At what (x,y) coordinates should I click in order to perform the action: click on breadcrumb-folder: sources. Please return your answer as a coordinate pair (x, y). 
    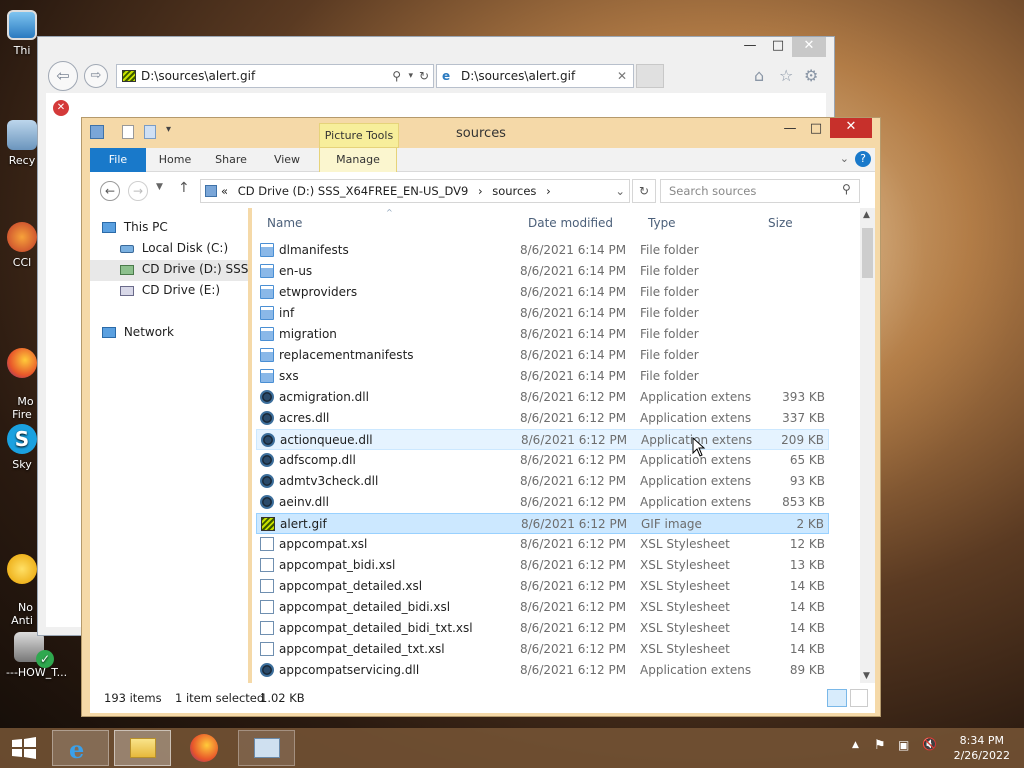
    Looking at the image, I should click on (514, 191).